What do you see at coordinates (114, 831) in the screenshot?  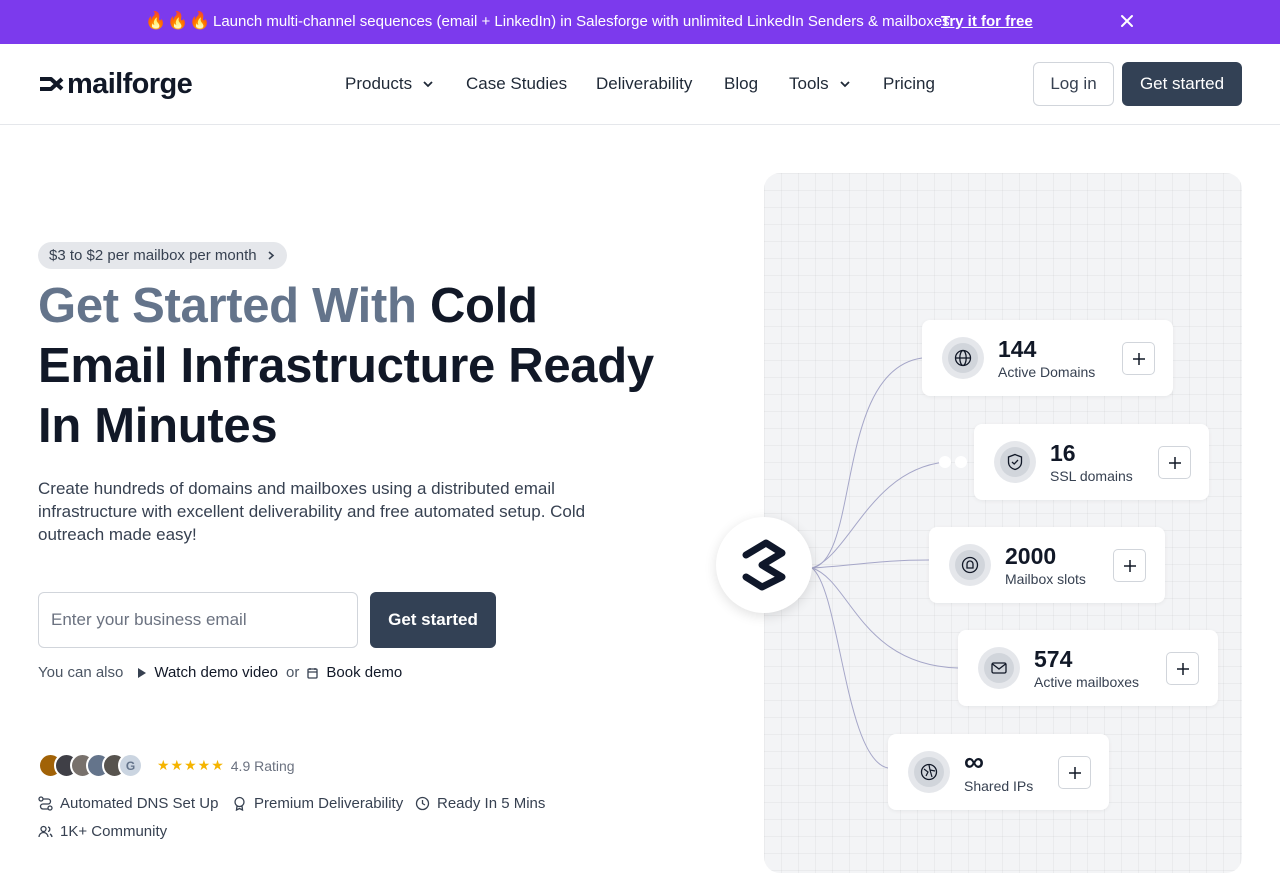 I see `feature-label: 1K+ Community` at bounding box center [114, 831].